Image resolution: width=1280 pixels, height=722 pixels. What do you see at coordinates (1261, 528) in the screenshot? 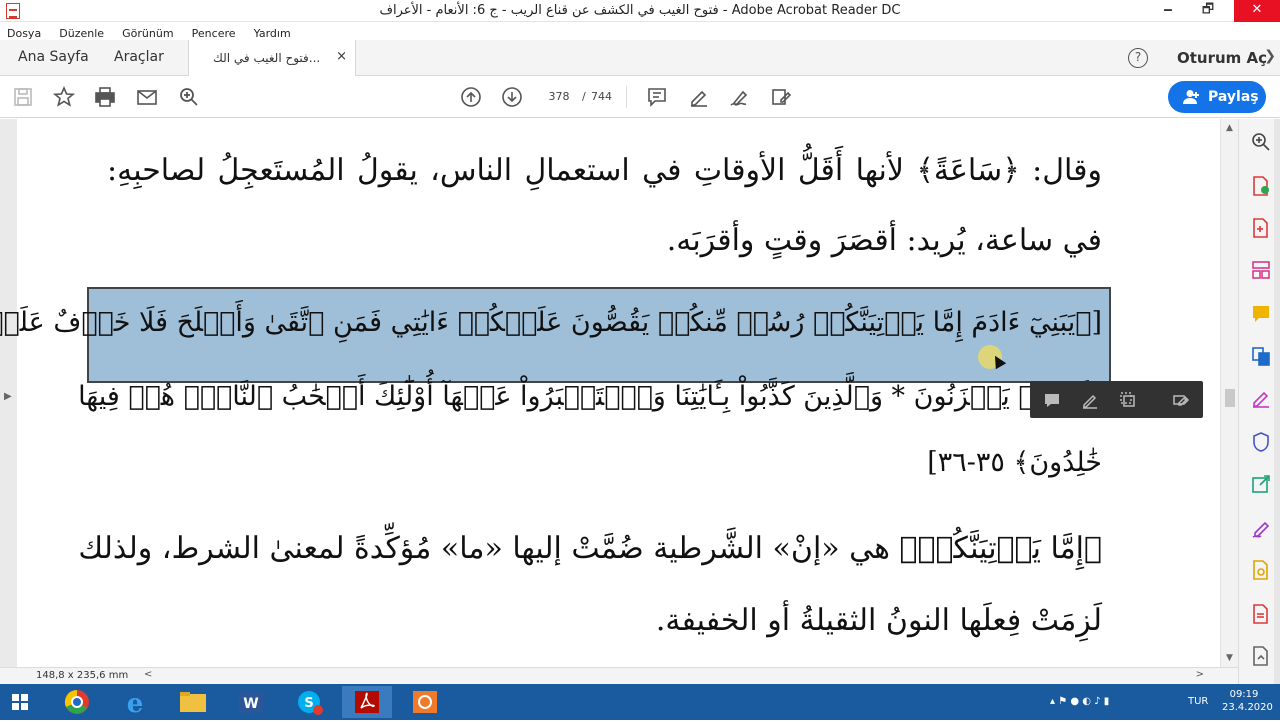
I see `sign-tool-icon` at bounding box center [1261, 528].